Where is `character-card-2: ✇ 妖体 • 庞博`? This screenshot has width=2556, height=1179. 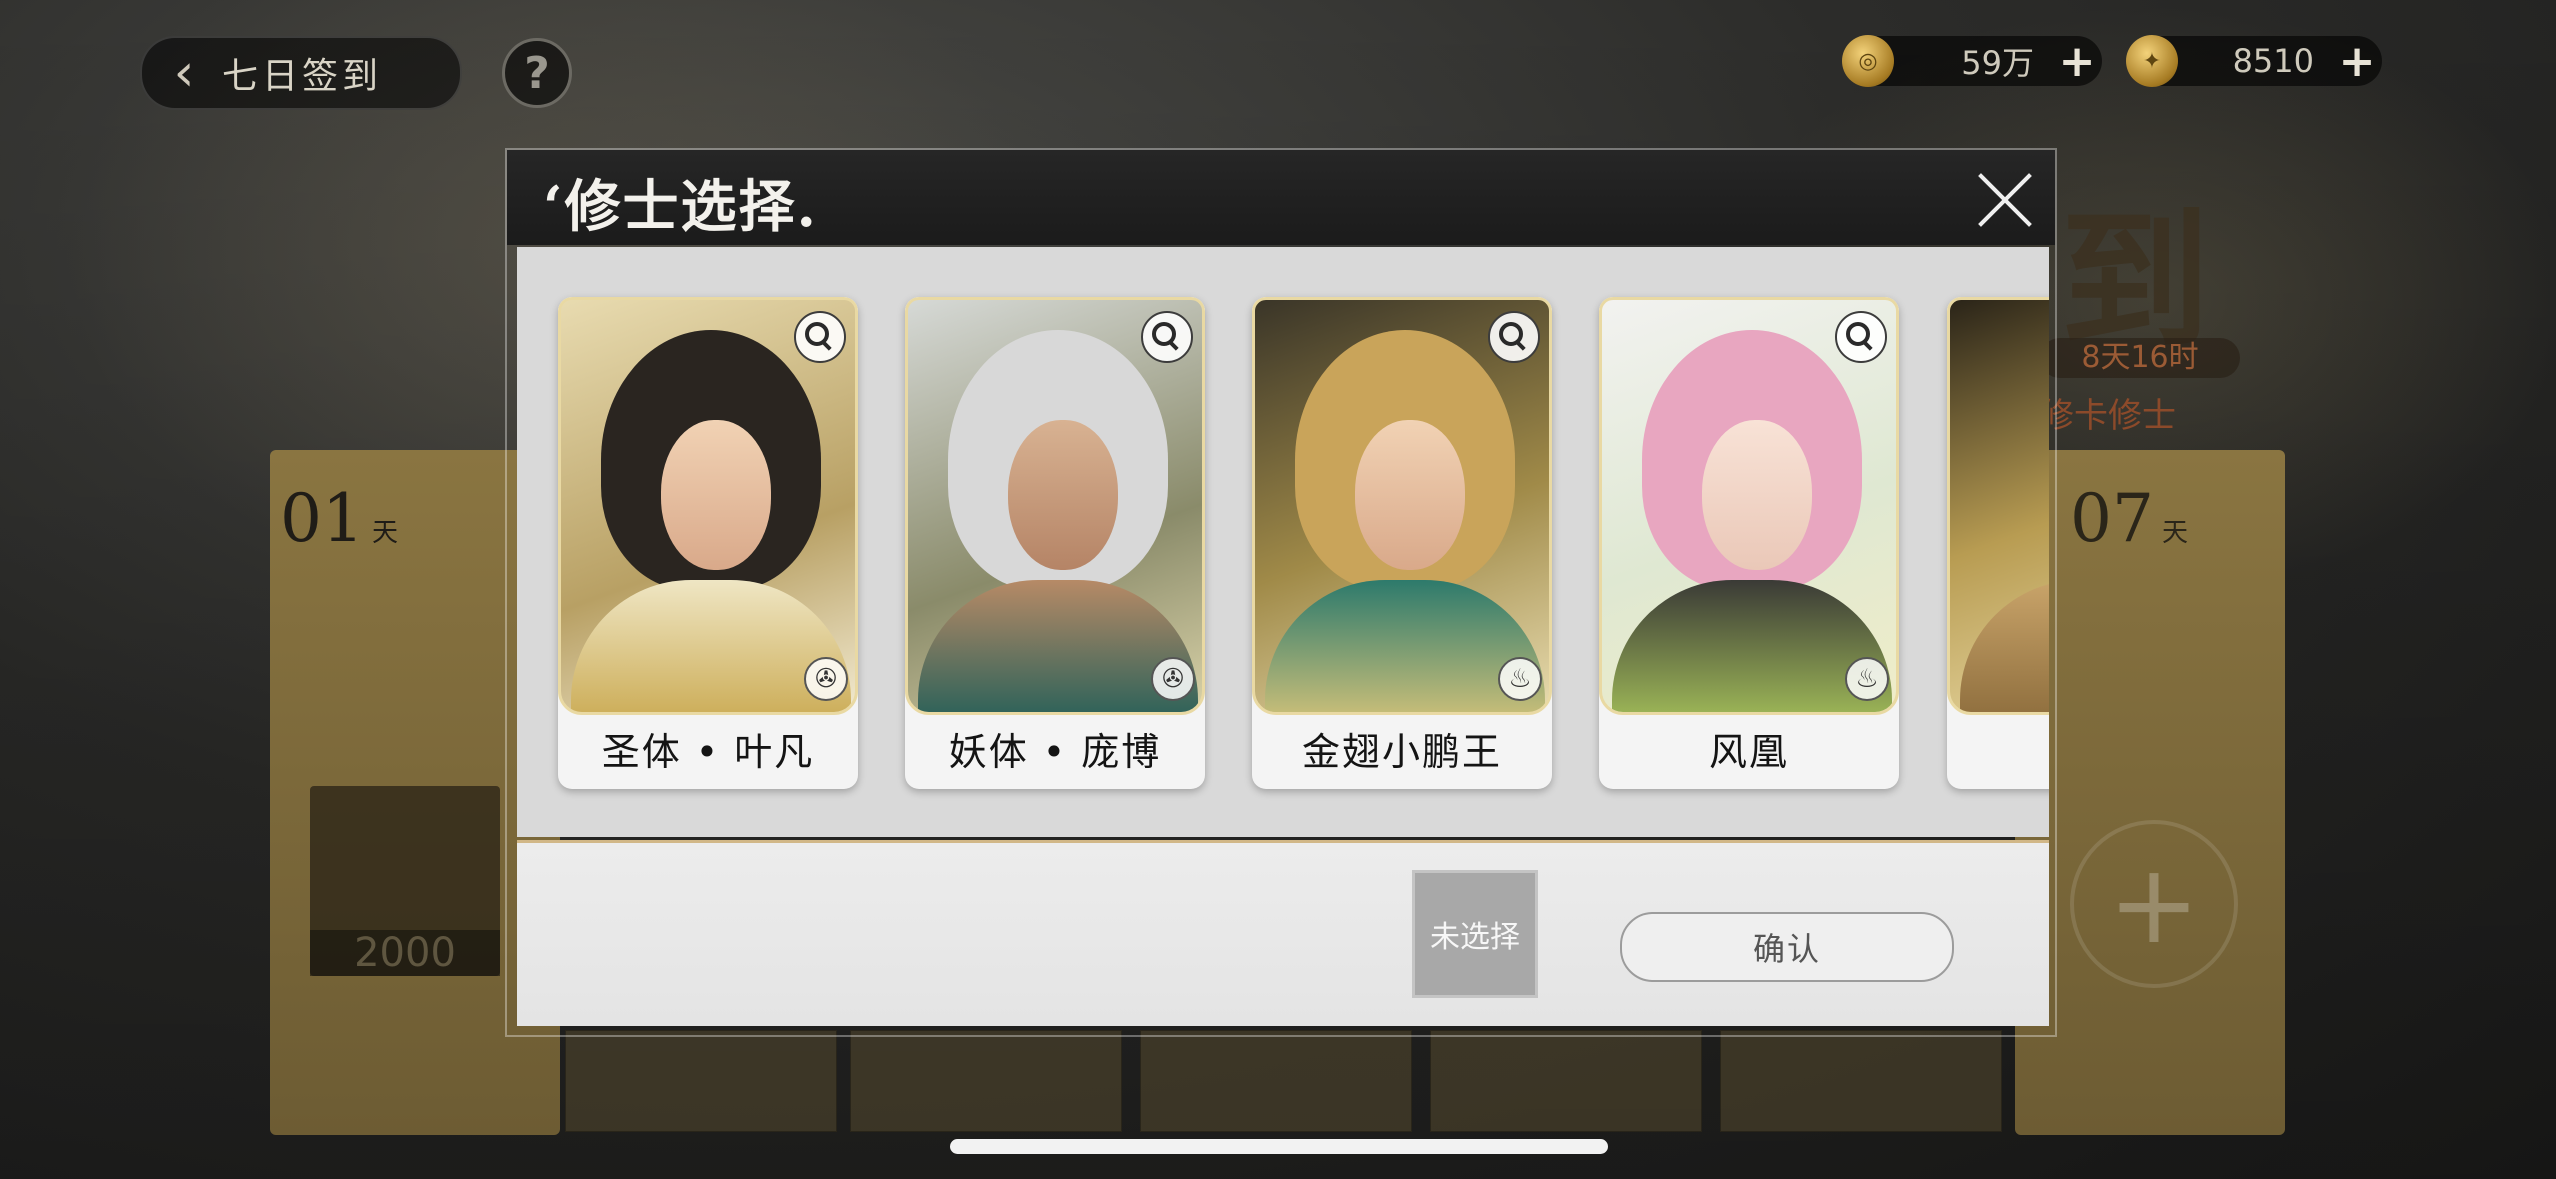
character-card-2: ✇ 妖体 • 庞博 is located at coordinates (1055, 543).